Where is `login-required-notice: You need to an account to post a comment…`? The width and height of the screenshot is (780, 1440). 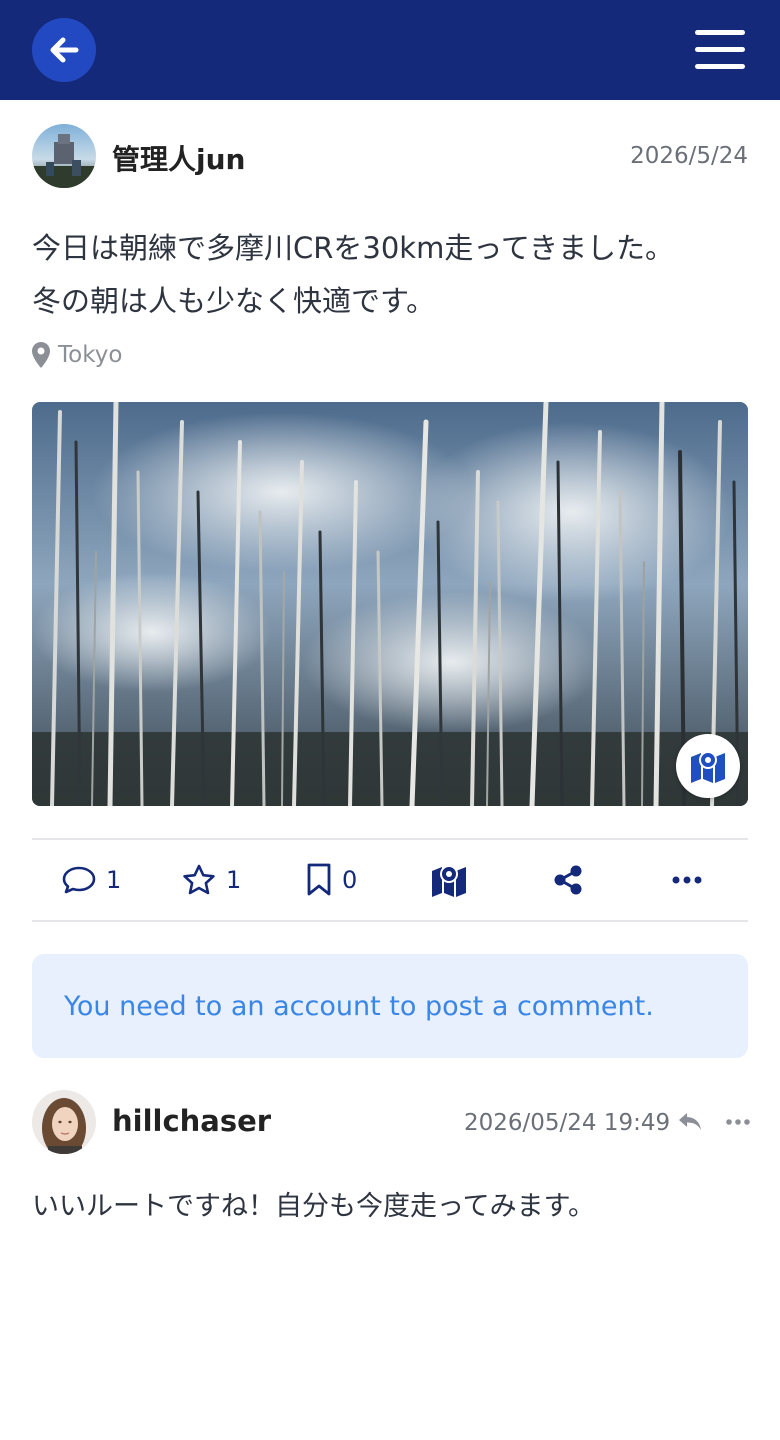 login-required-notice: You need to an account to post a comment… is located at coordinates (390, 1006).